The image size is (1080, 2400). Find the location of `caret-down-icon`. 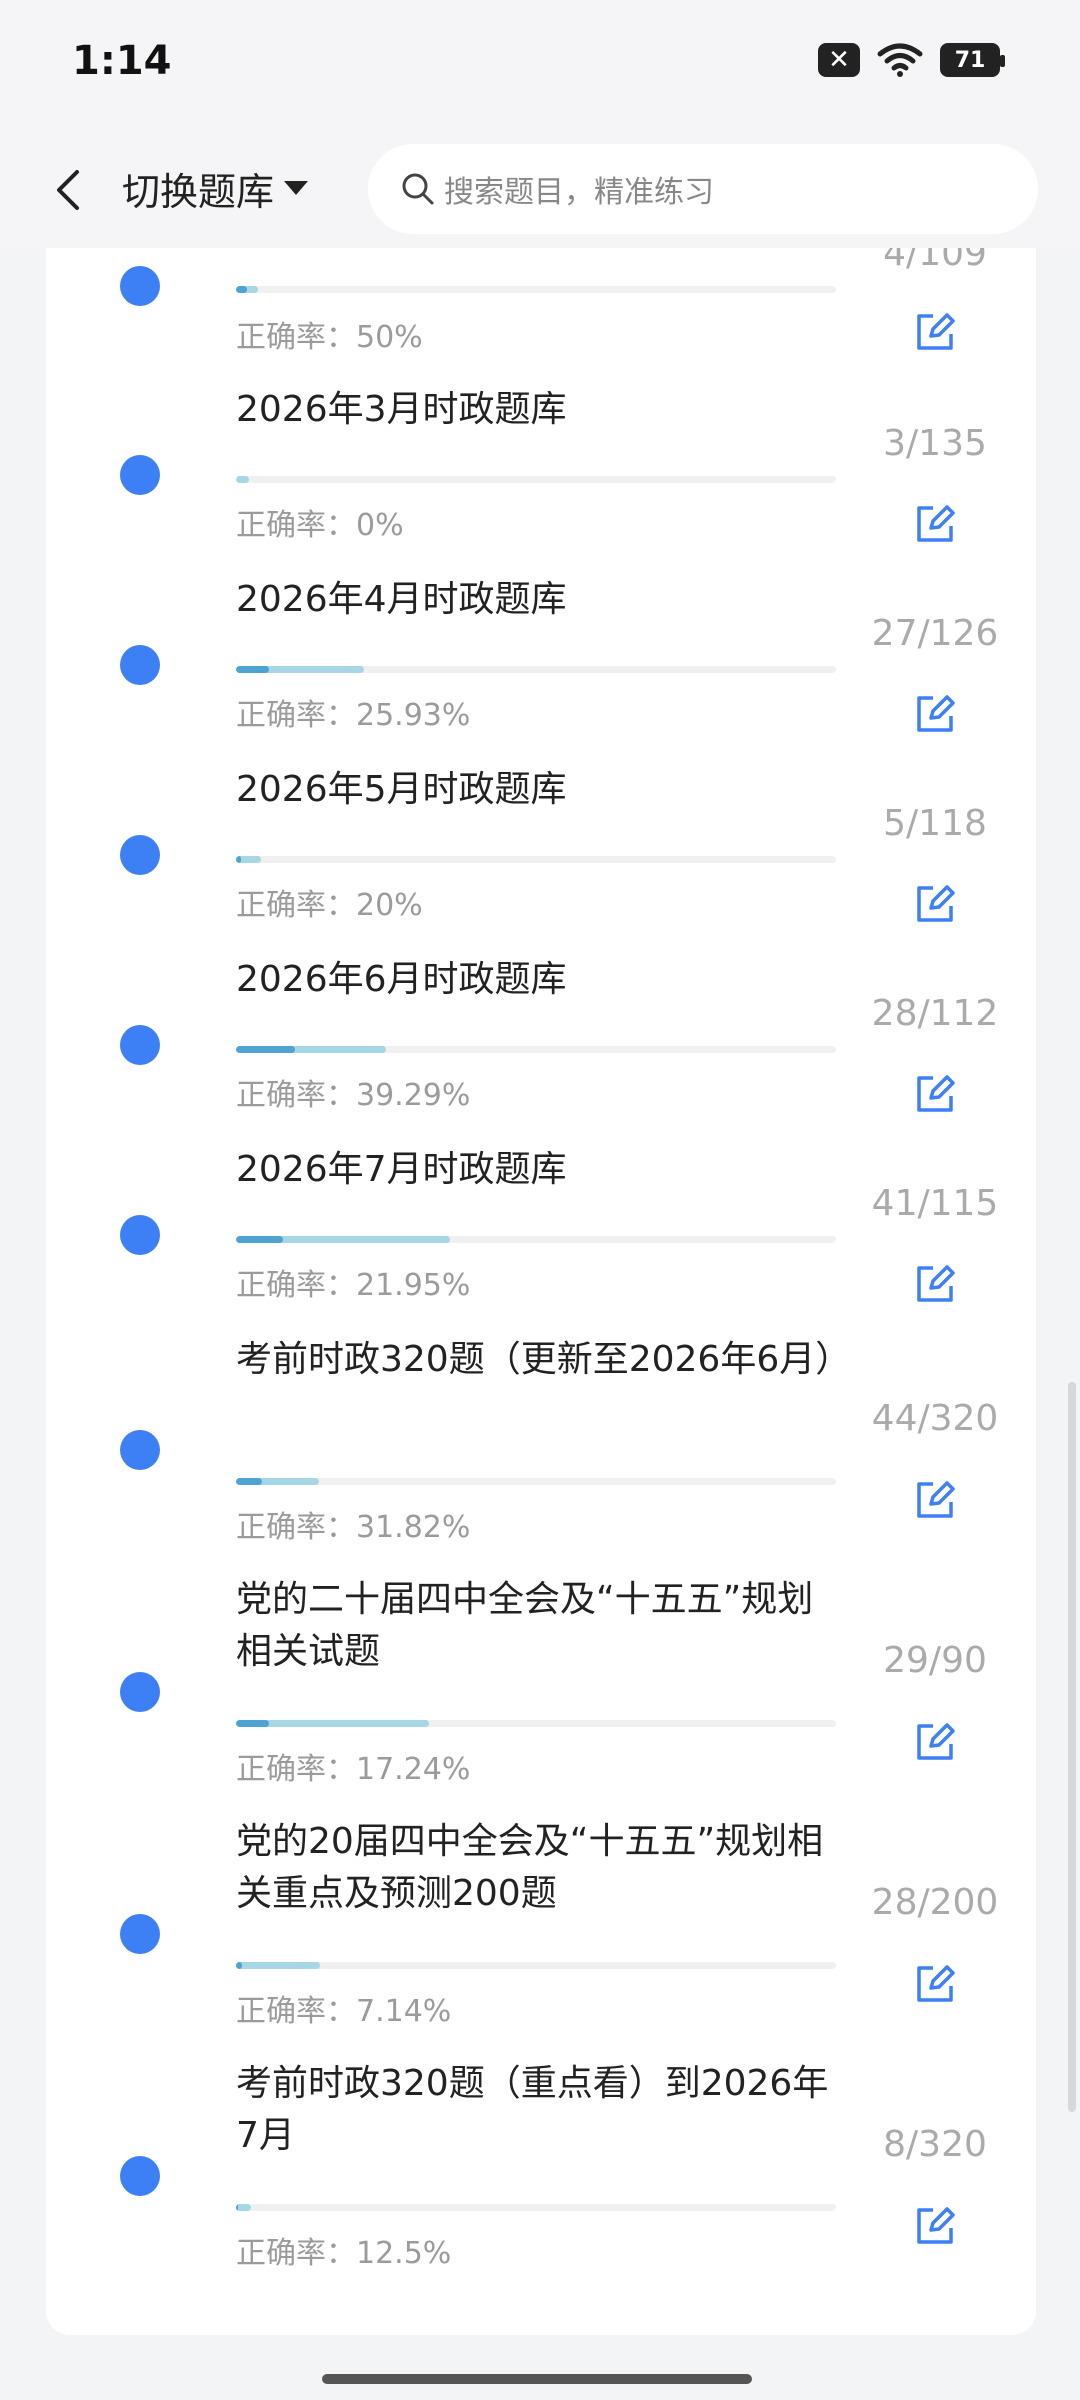

caret-down-icon is located at coordinates (296, 188).